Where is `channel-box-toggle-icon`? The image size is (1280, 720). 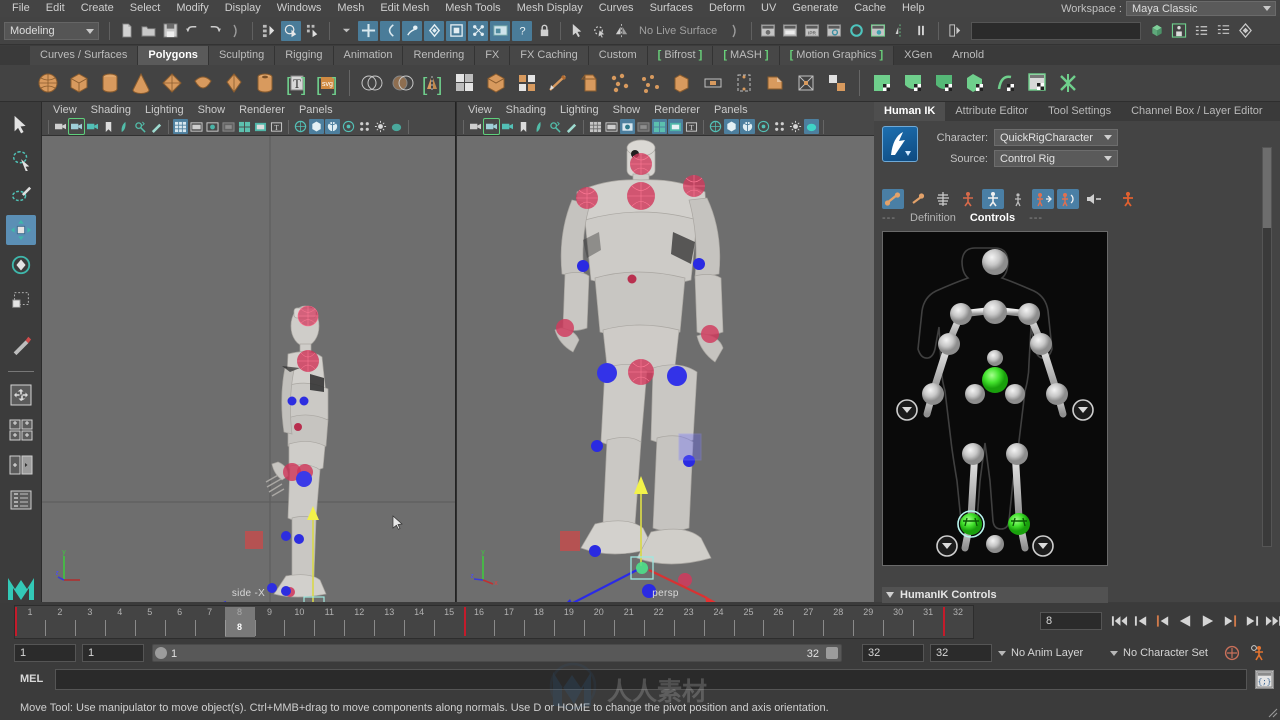
channel-box-toggle-icon is located at coordinates (1245, 31).